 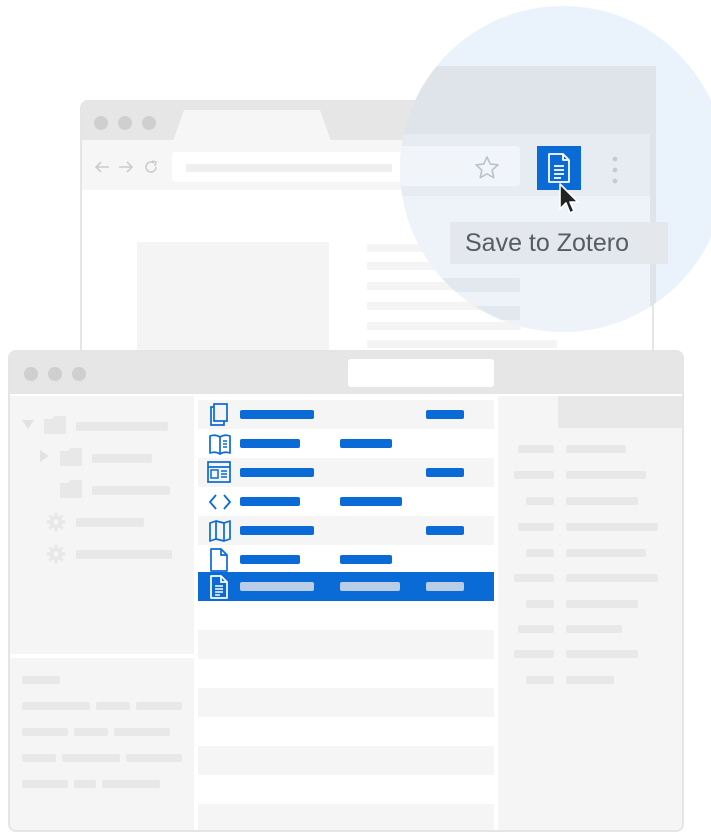 What do you see at coordinates (460, 166) in the screenshot?
I see `zoomed-address-bar` at bounding box center [460, 166].